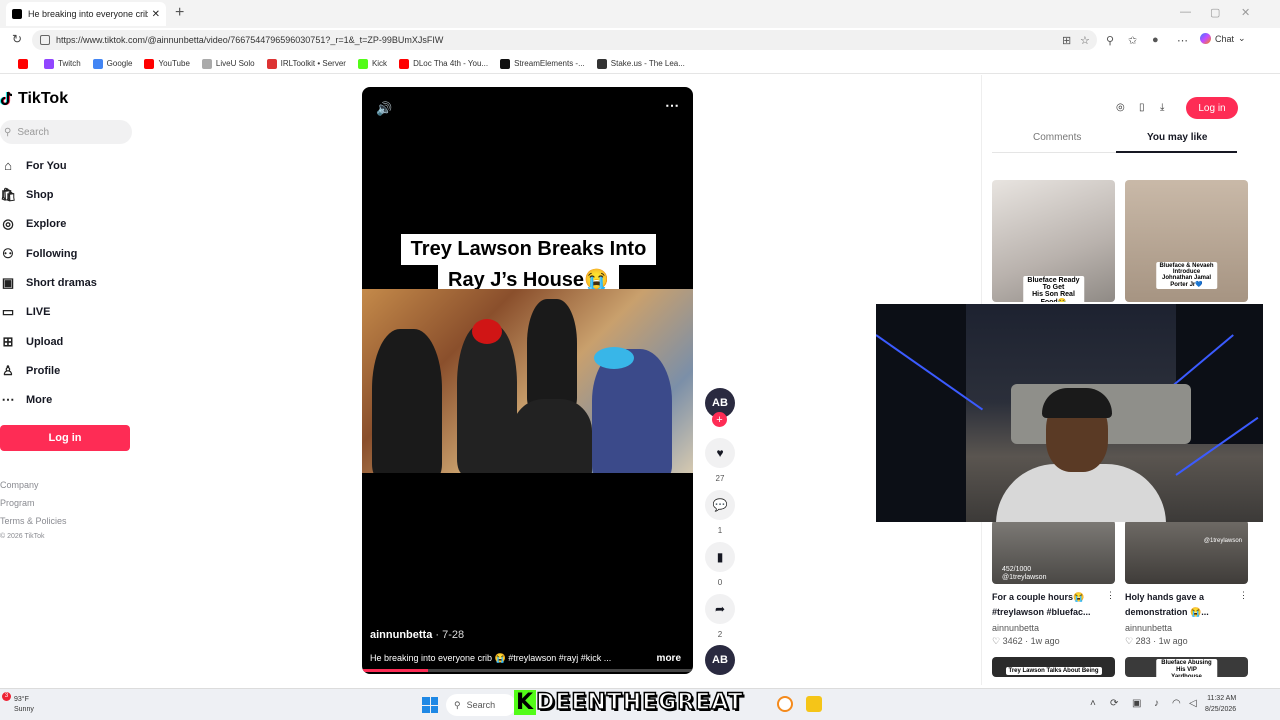  I want to click on footer-terms-link: Terms & Policies, so click(33, 521).